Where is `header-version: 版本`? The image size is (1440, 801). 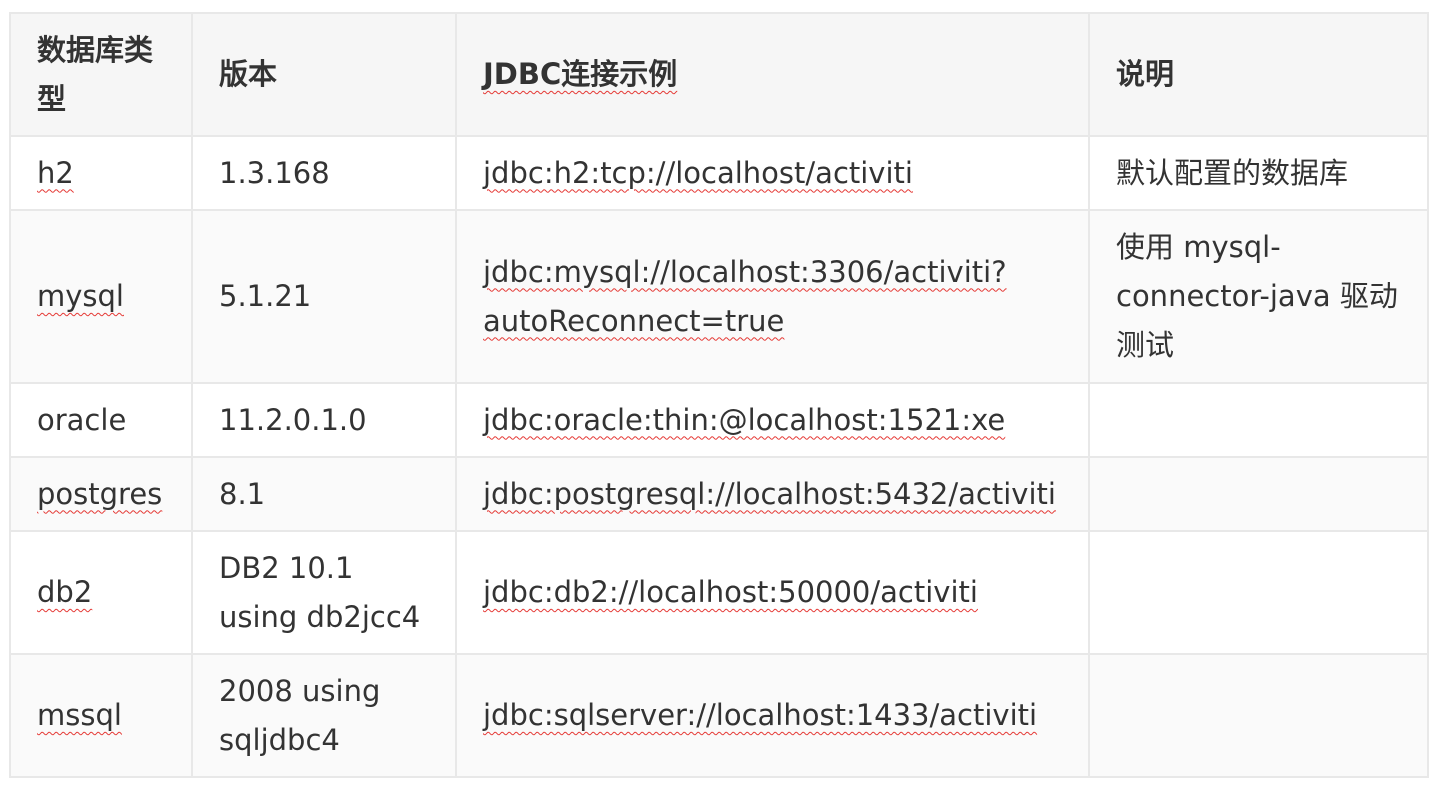
header-version: 版本 is located at coordinates (324, 74).